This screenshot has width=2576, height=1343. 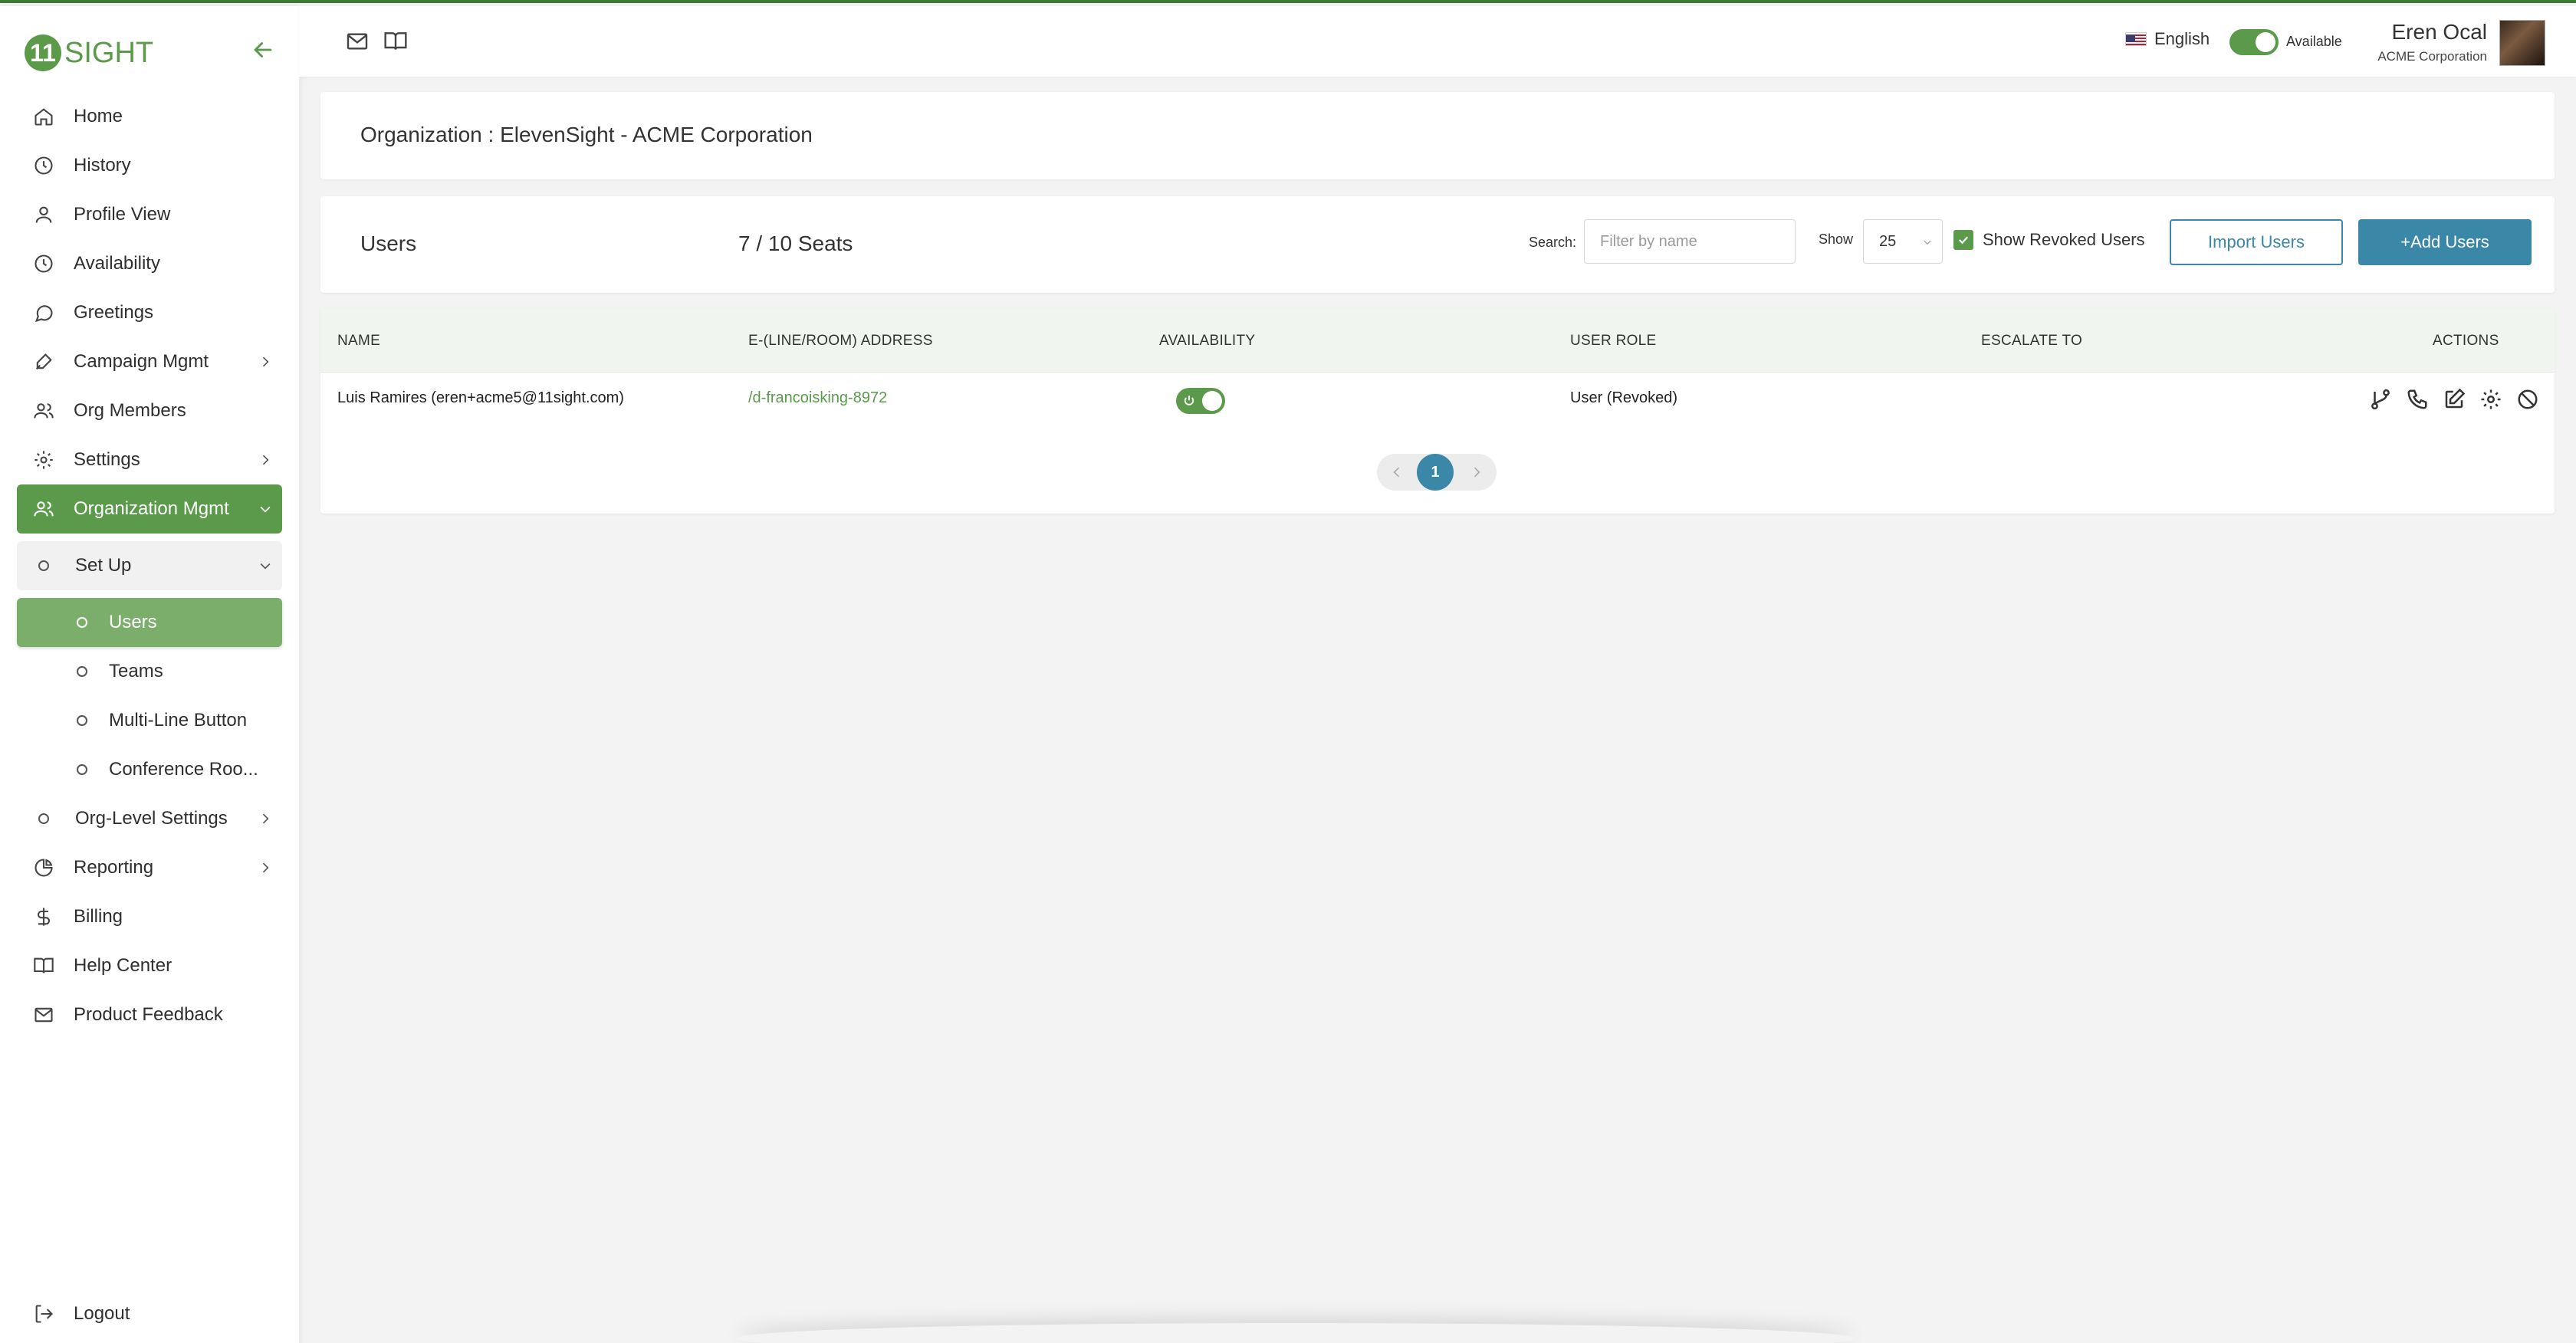 I want to click on show-revoked-label: Show Revoked Users, so click(x=2064, y=240).